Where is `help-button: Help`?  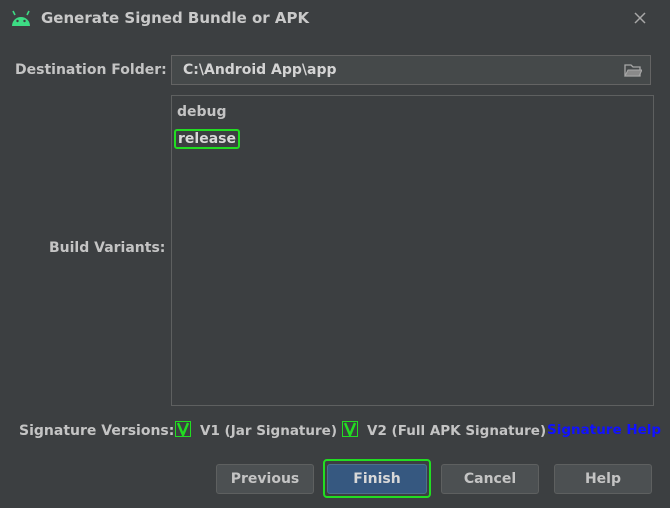
help-button: Help is located at coordinates (603, 479).